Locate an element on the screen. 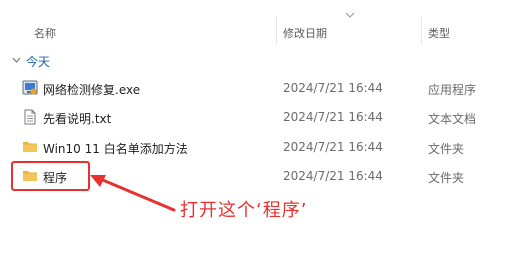  sort-chevron-icon is located at coordinates (350, 15).